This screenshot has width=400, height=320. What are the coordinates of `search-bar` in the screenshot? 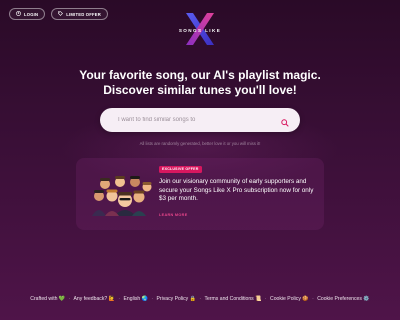 It's located at (200, 120).